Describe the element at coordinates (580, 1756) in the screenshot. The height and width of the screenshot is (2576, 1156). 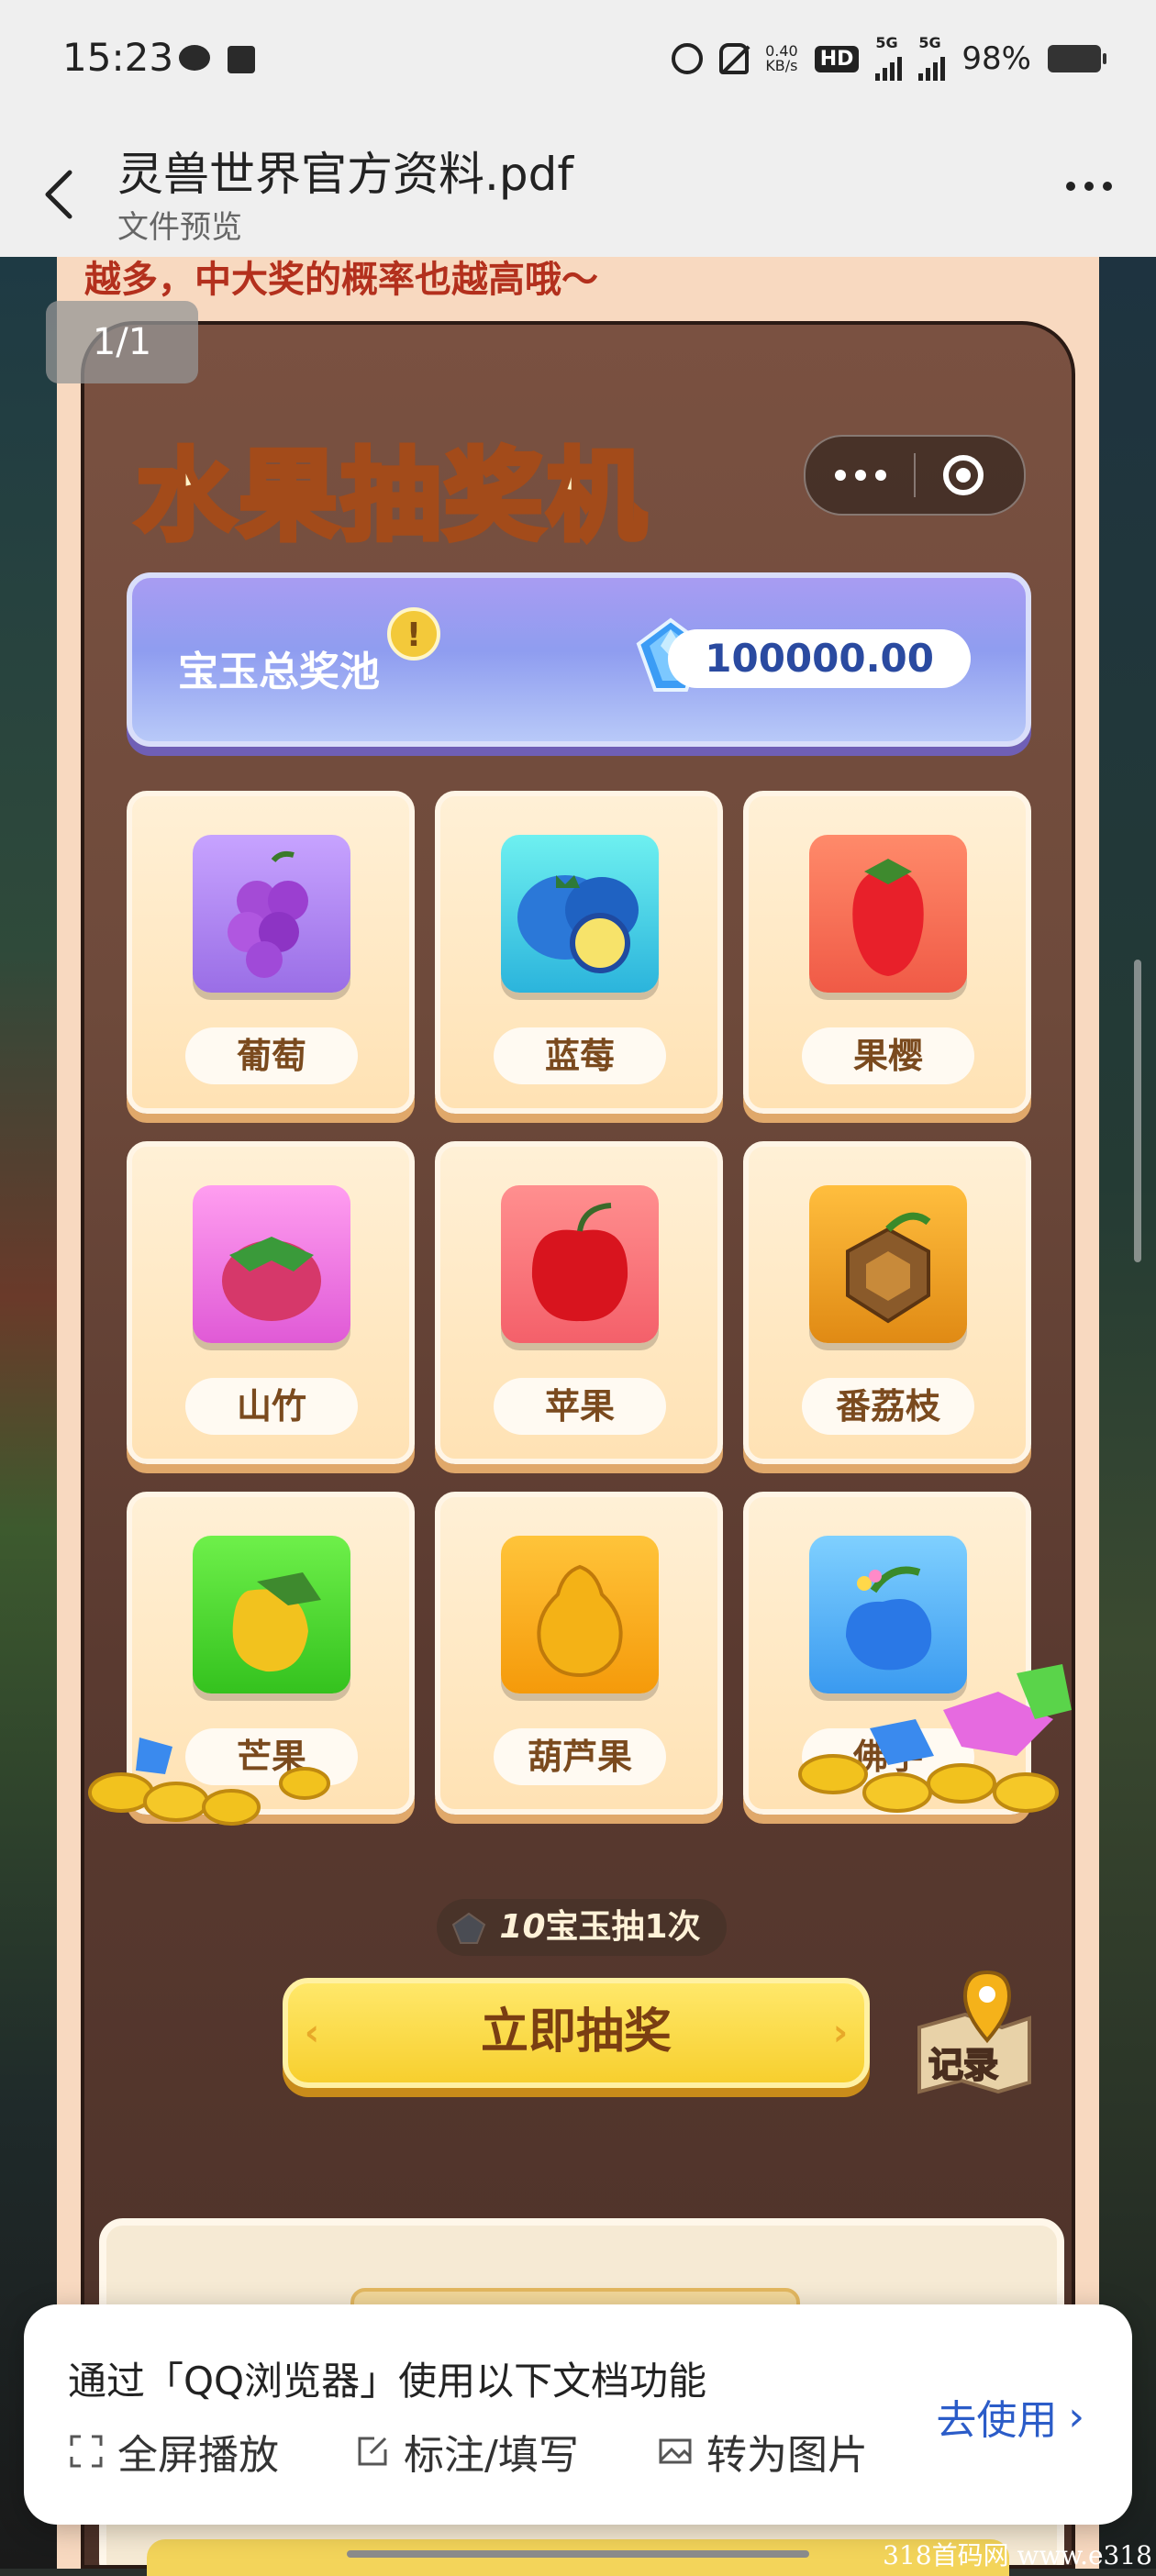
I see `fruit-name: 葫芦果` at that location.